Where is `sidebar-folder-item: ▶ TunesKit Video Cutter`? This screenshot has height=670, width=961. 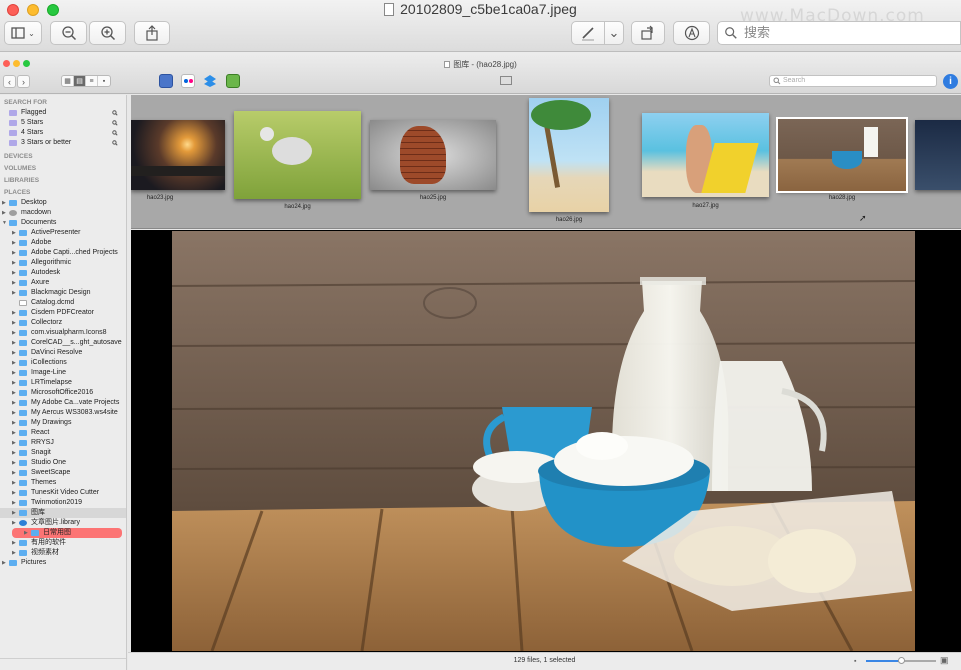
sidebar-folder-item: ▶ TunesKit Video Cutter is located at coordinates (63, 493).